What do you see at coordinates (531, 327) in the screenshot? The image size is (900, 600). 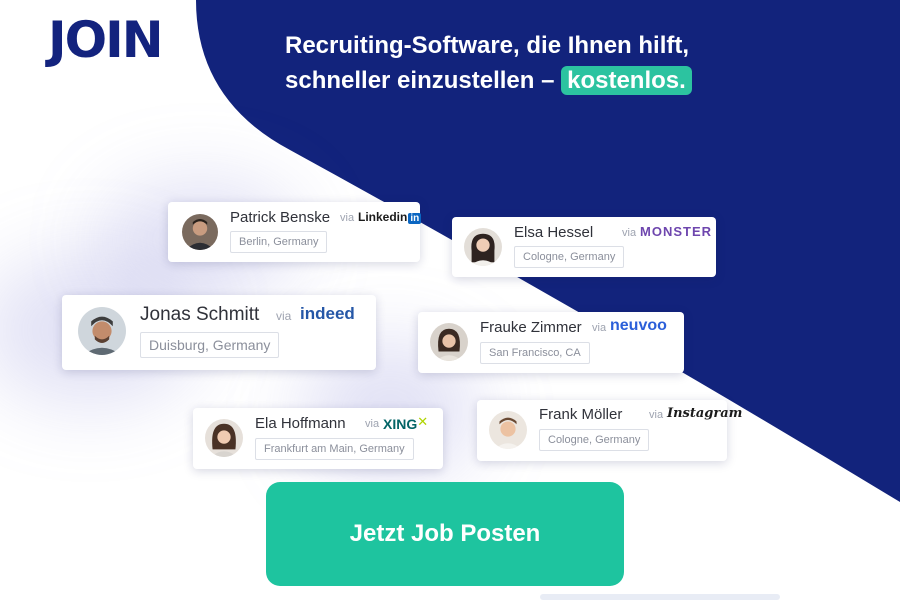 I see `candidate-name: Frauke Zimmer` at bounding box center [531, 327].